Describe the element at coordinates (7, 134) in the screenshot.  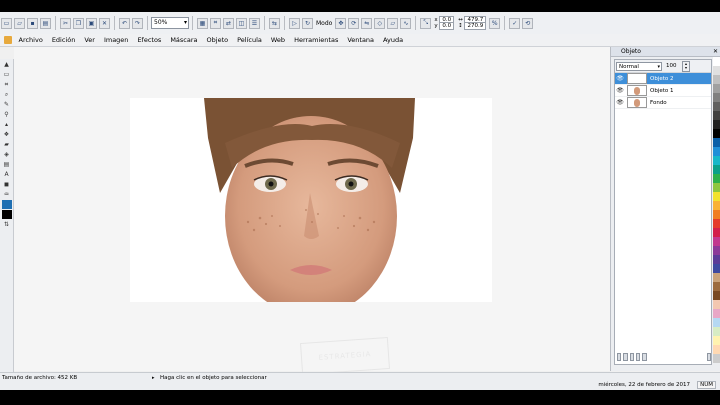
I see `clone-tool-icon: ❖` at that location.